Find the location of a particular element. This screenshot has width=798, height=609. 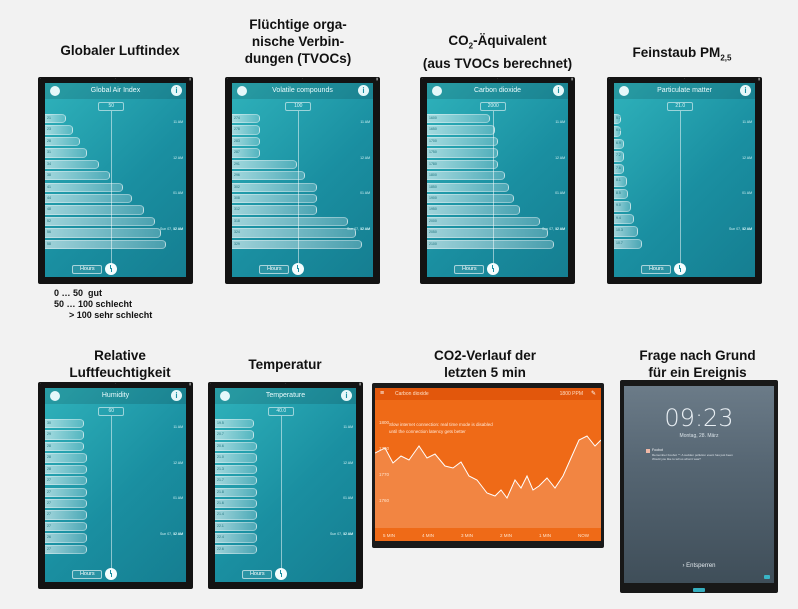

threshold-value: 50 is located at coordinates (111, 106).